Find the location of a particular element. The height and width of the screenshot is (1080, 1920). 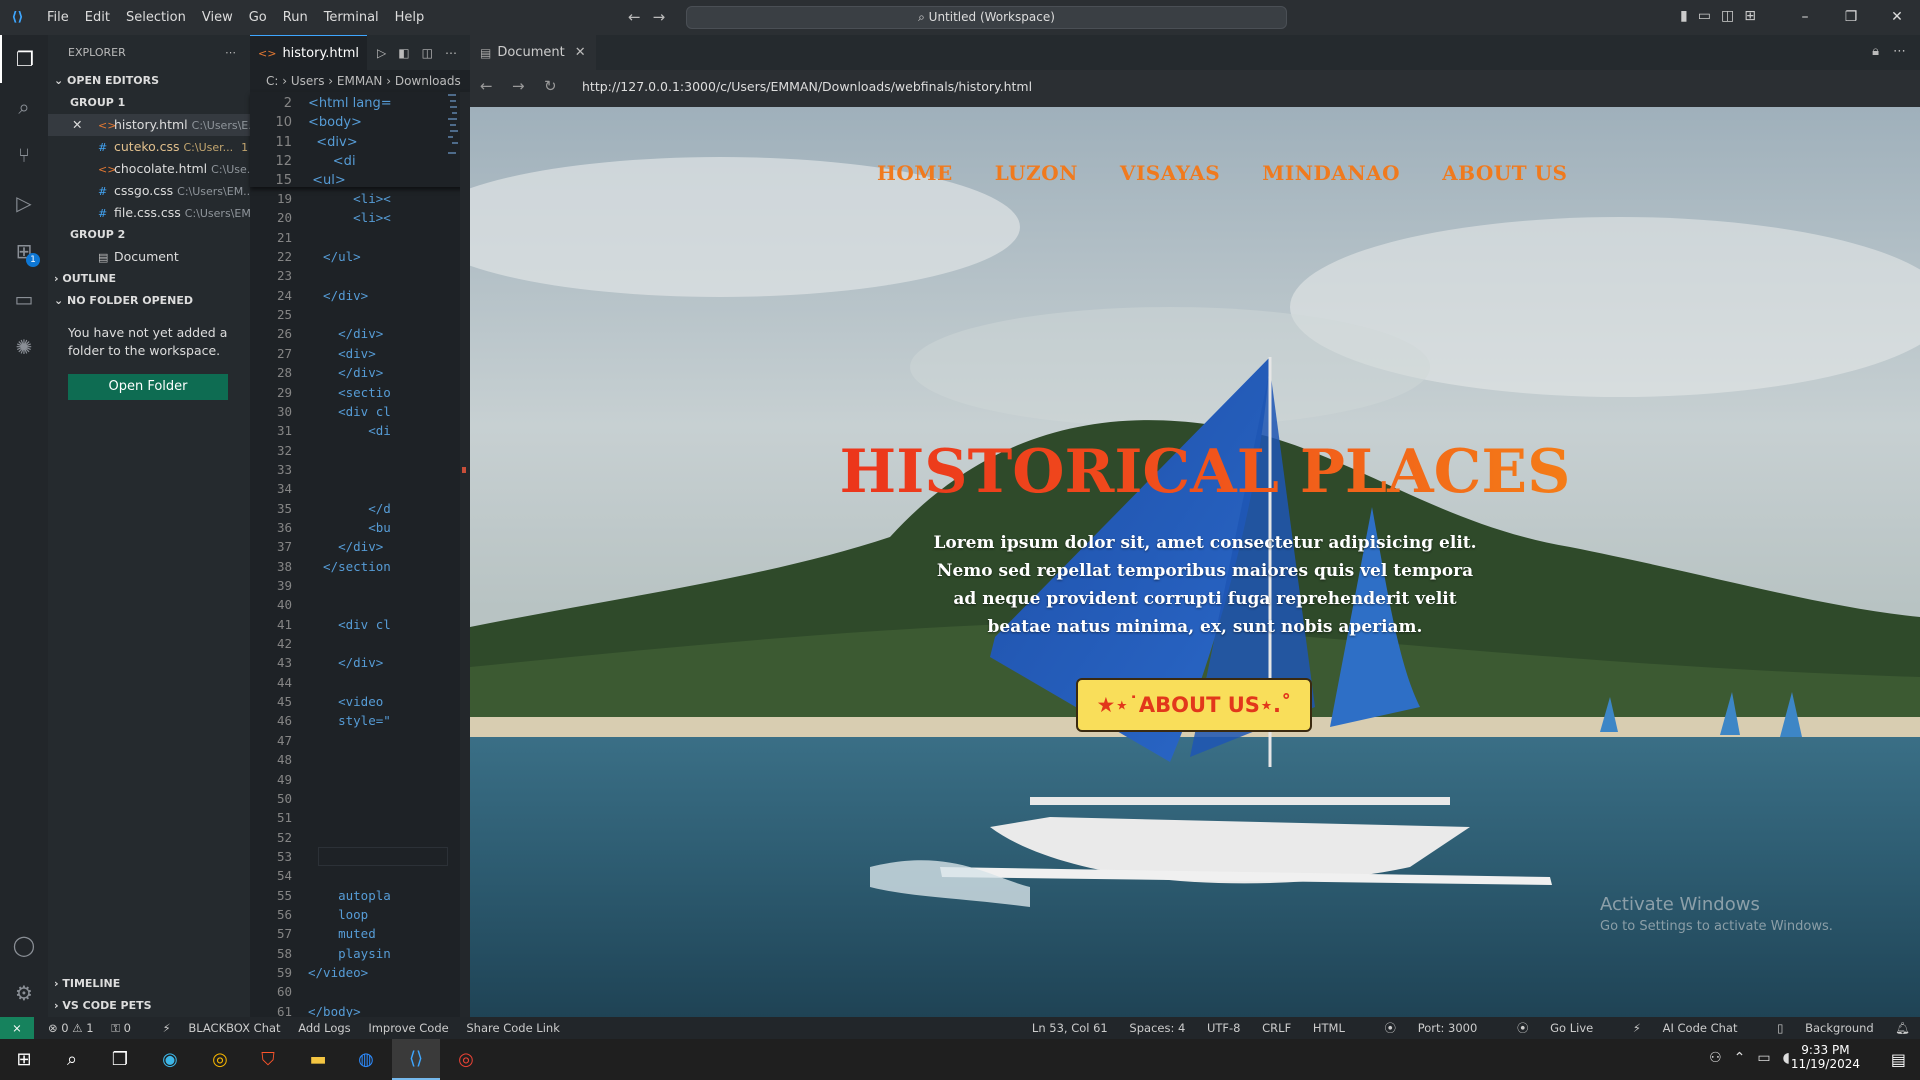

nav-home: HOME is located at coordinates (915, 173).